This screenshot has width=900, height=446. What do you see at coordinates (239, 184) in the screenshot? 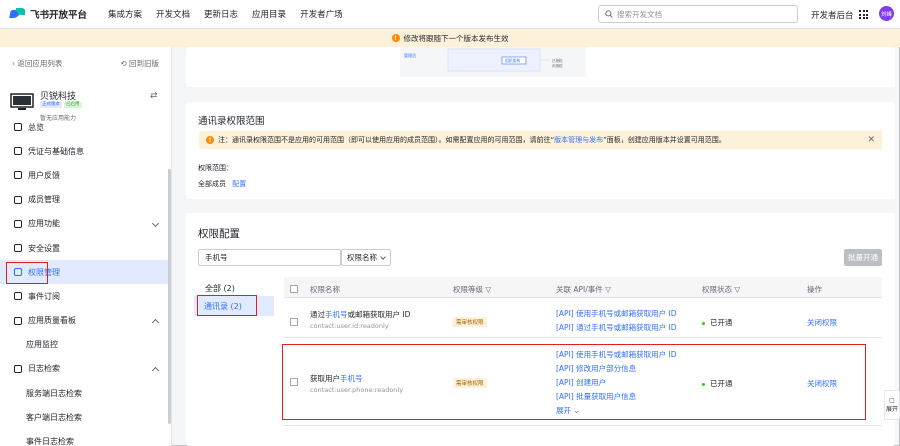
I see `configure-scope-link: 配置` at bounding box center [239, 184].